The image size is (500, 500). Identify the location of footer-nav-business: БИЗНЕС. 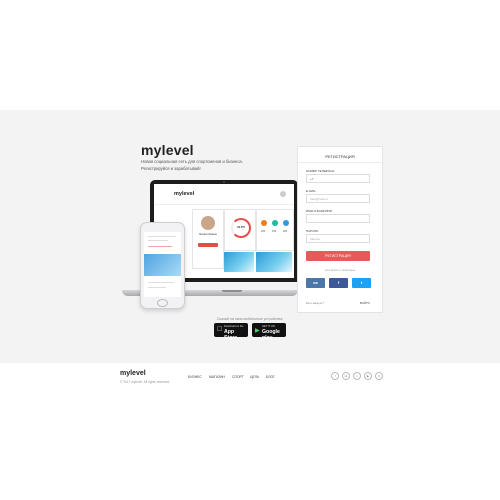
(195, 377).